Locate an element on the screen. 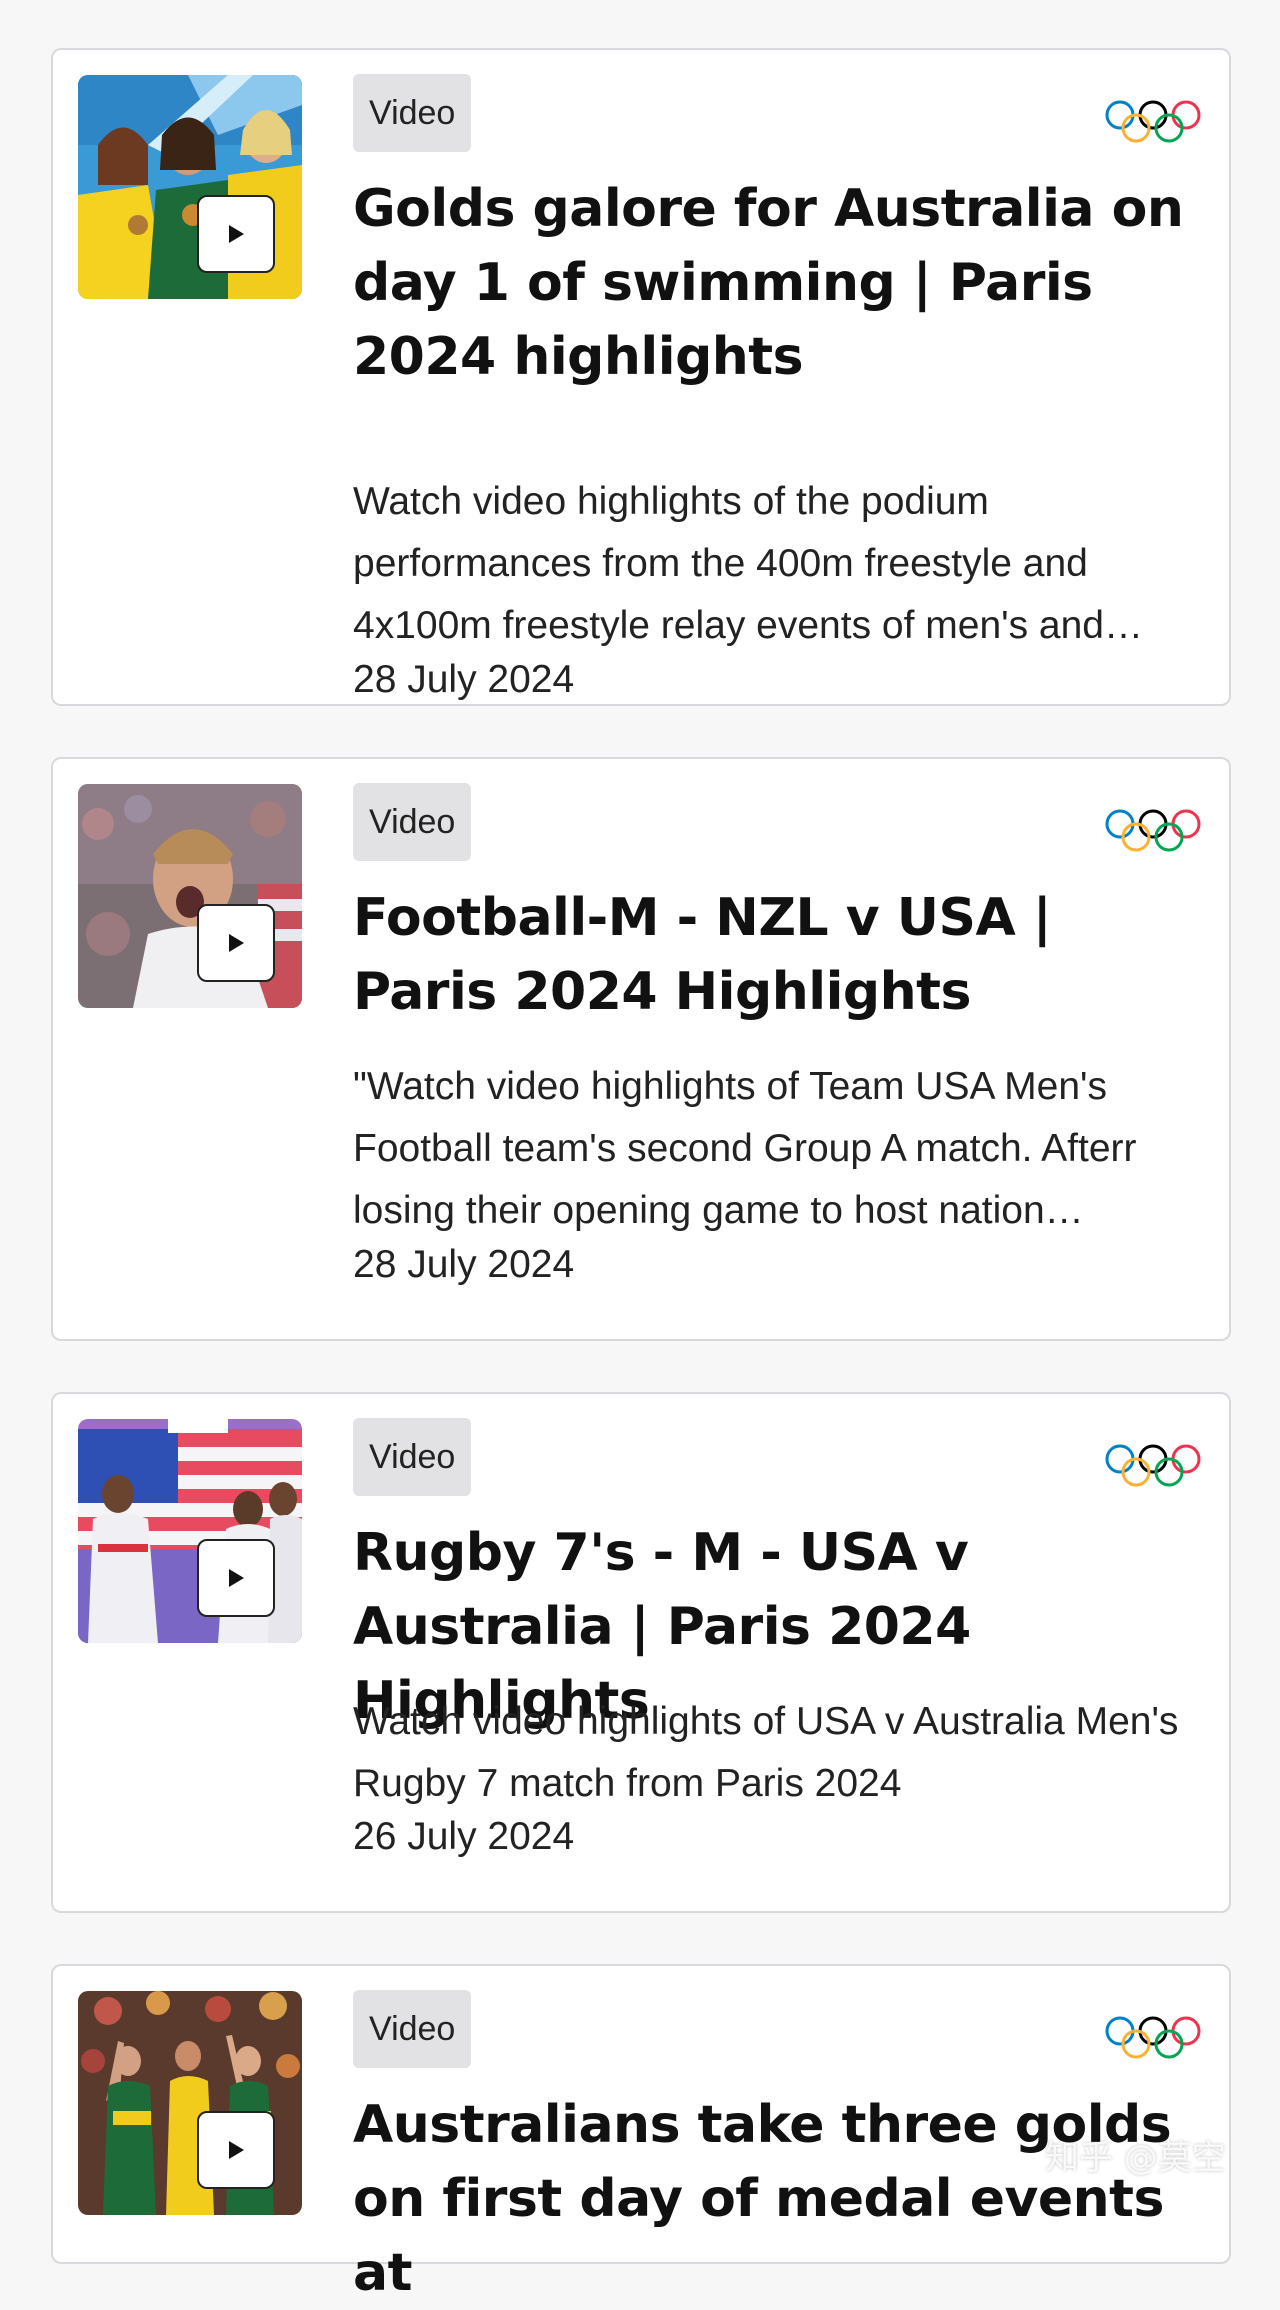 This screenshot has width=1280, height=2310. video-date: 26 July 2024 is located at coordinates (464, 1836).